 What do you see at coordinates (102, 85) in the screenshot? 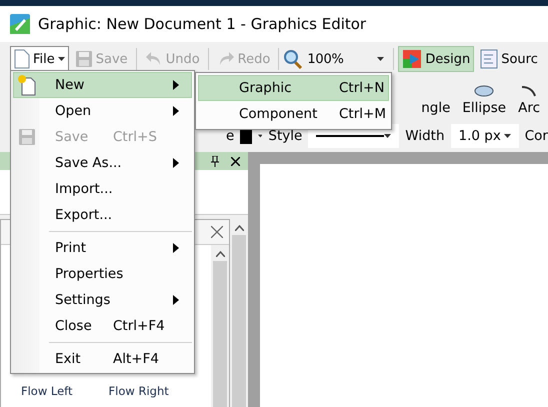
I see `menu-item: New` at bounding box center [102, 85].